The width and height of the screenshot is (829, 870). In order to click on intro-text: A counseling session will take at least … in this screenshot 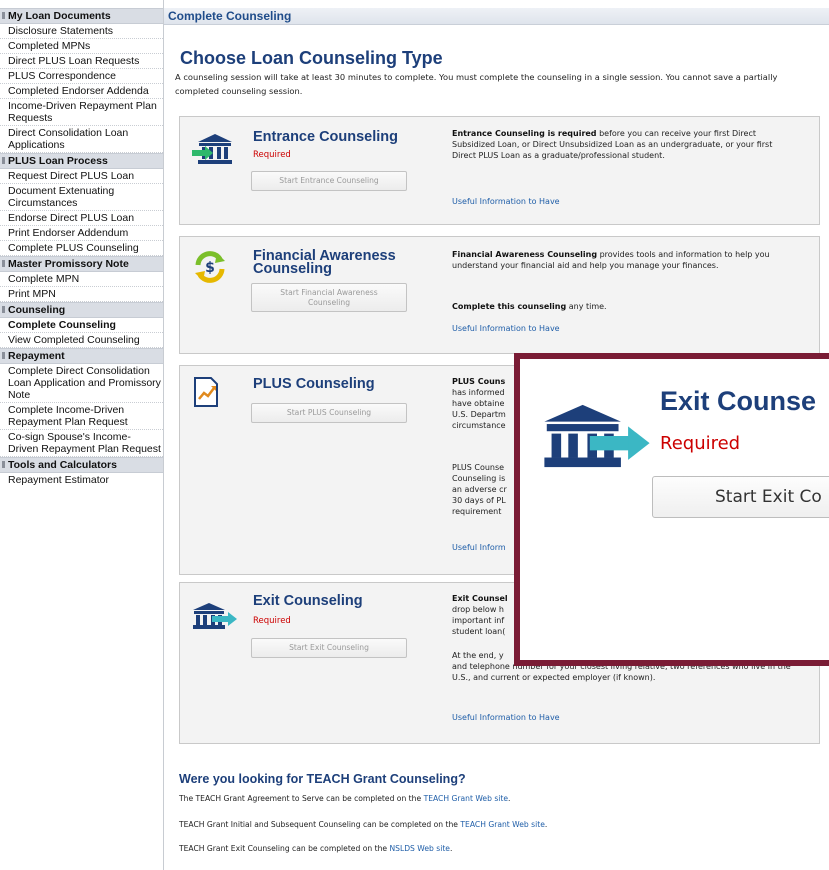, I will do `click(476, 84)`.